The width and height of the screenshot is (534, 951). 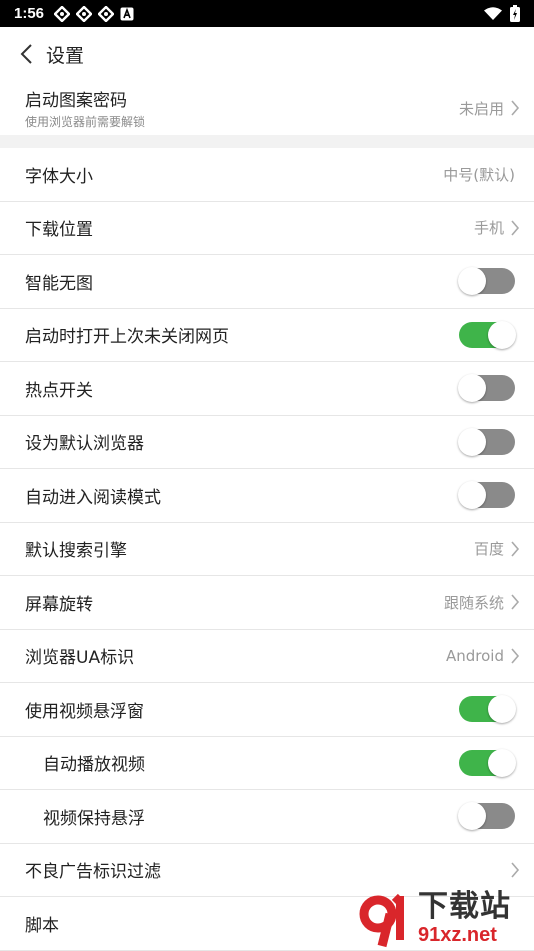 I want to click on a-notification-icon, so click(x=127, y=13).